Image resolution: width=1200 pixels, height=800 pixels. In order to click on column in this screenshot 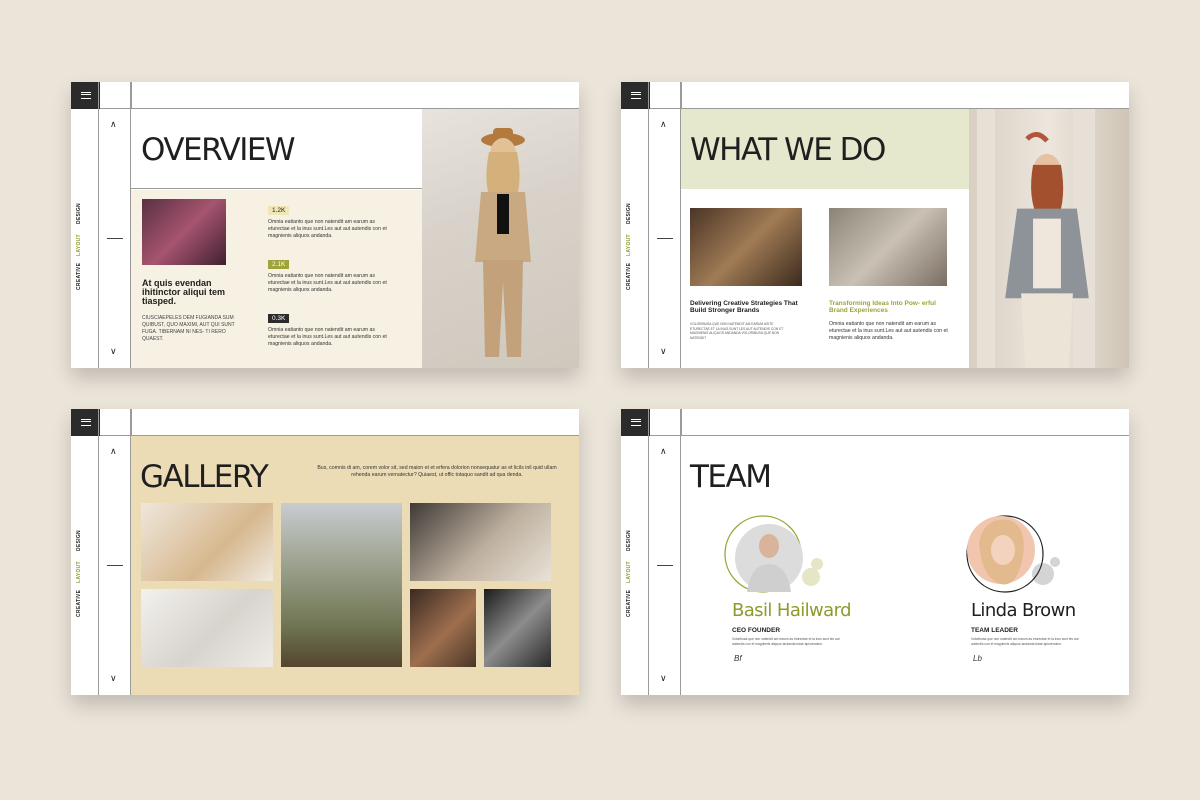, I will do `click(986, 238)`.